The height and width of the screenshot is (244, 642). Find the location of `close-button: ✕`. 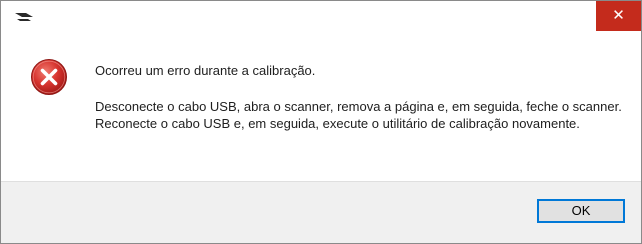

close-button: ✕ is located at coordinates (618, 16).